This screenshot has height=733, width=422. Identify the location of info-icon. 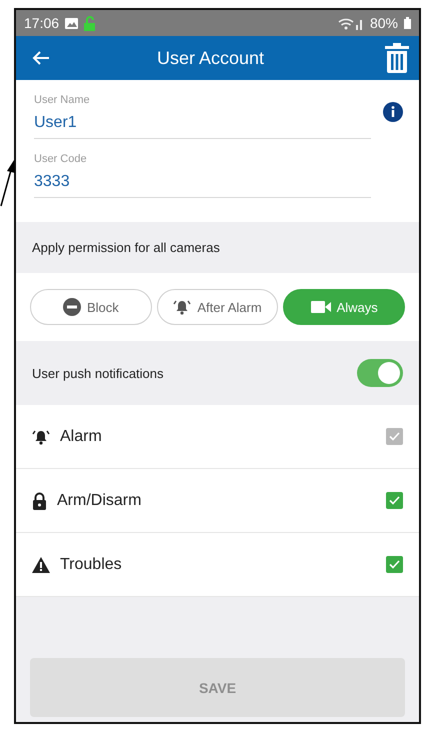
(393, 112).